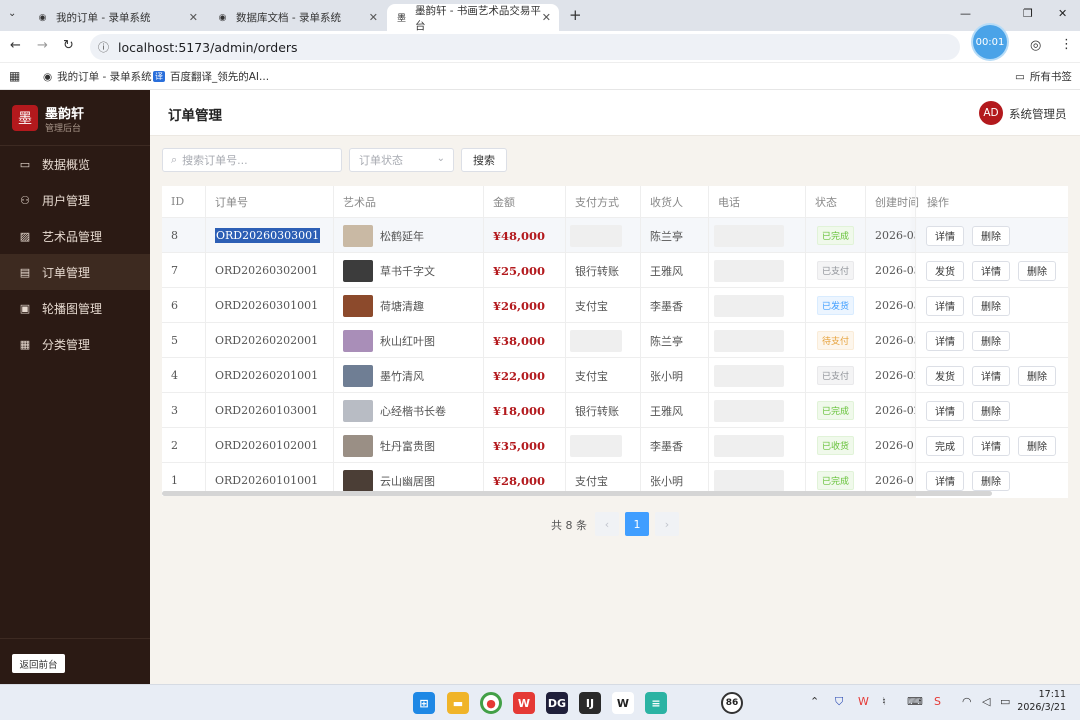 Image resolution: width=1080 pixels, height=720 pixels. I want to click on bookmark-1: ◉ 我的订单 - 录单系统, so click(97, 76).